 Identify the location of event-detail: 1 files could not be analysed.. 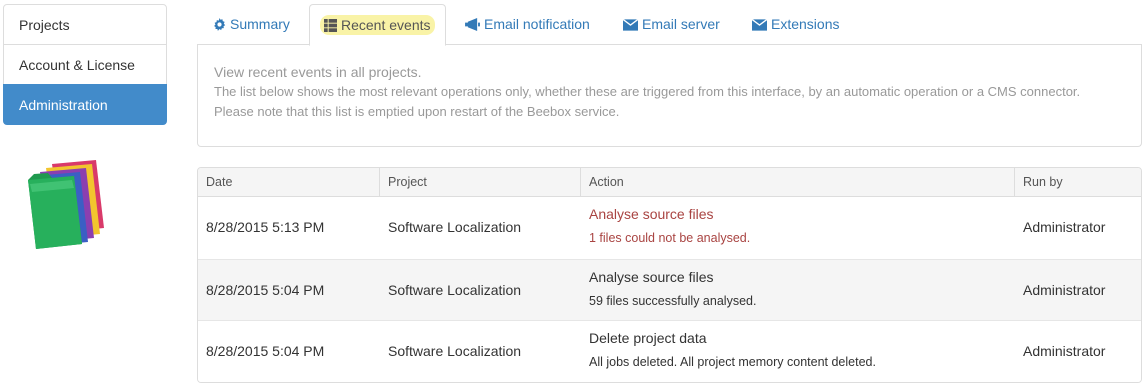
(670, 238).